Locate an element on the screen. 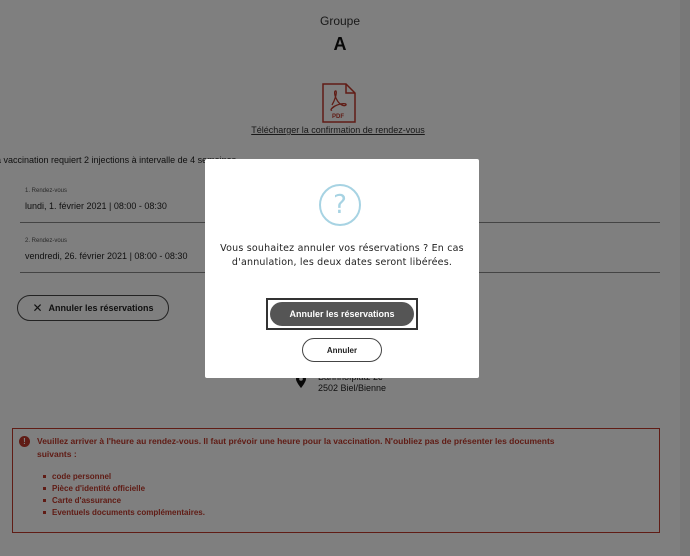  confirm-cancel-button: Annuler les réservations is located at coordinates (342, 314).